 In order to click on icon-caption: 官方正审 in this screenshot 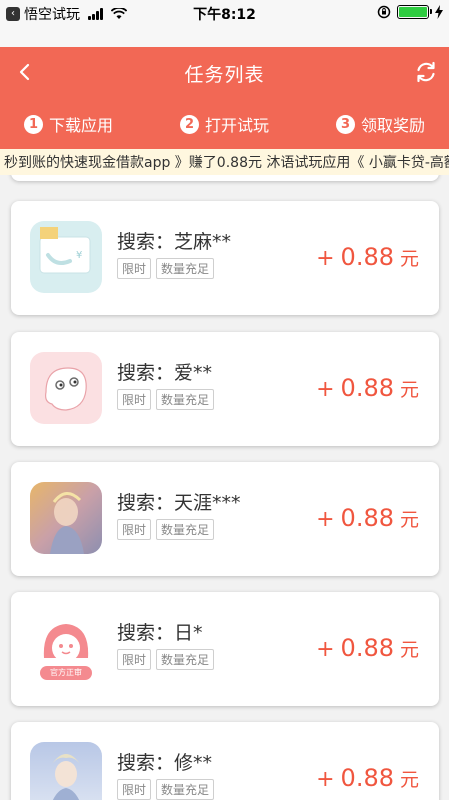, I will do `click(66, 672)`.